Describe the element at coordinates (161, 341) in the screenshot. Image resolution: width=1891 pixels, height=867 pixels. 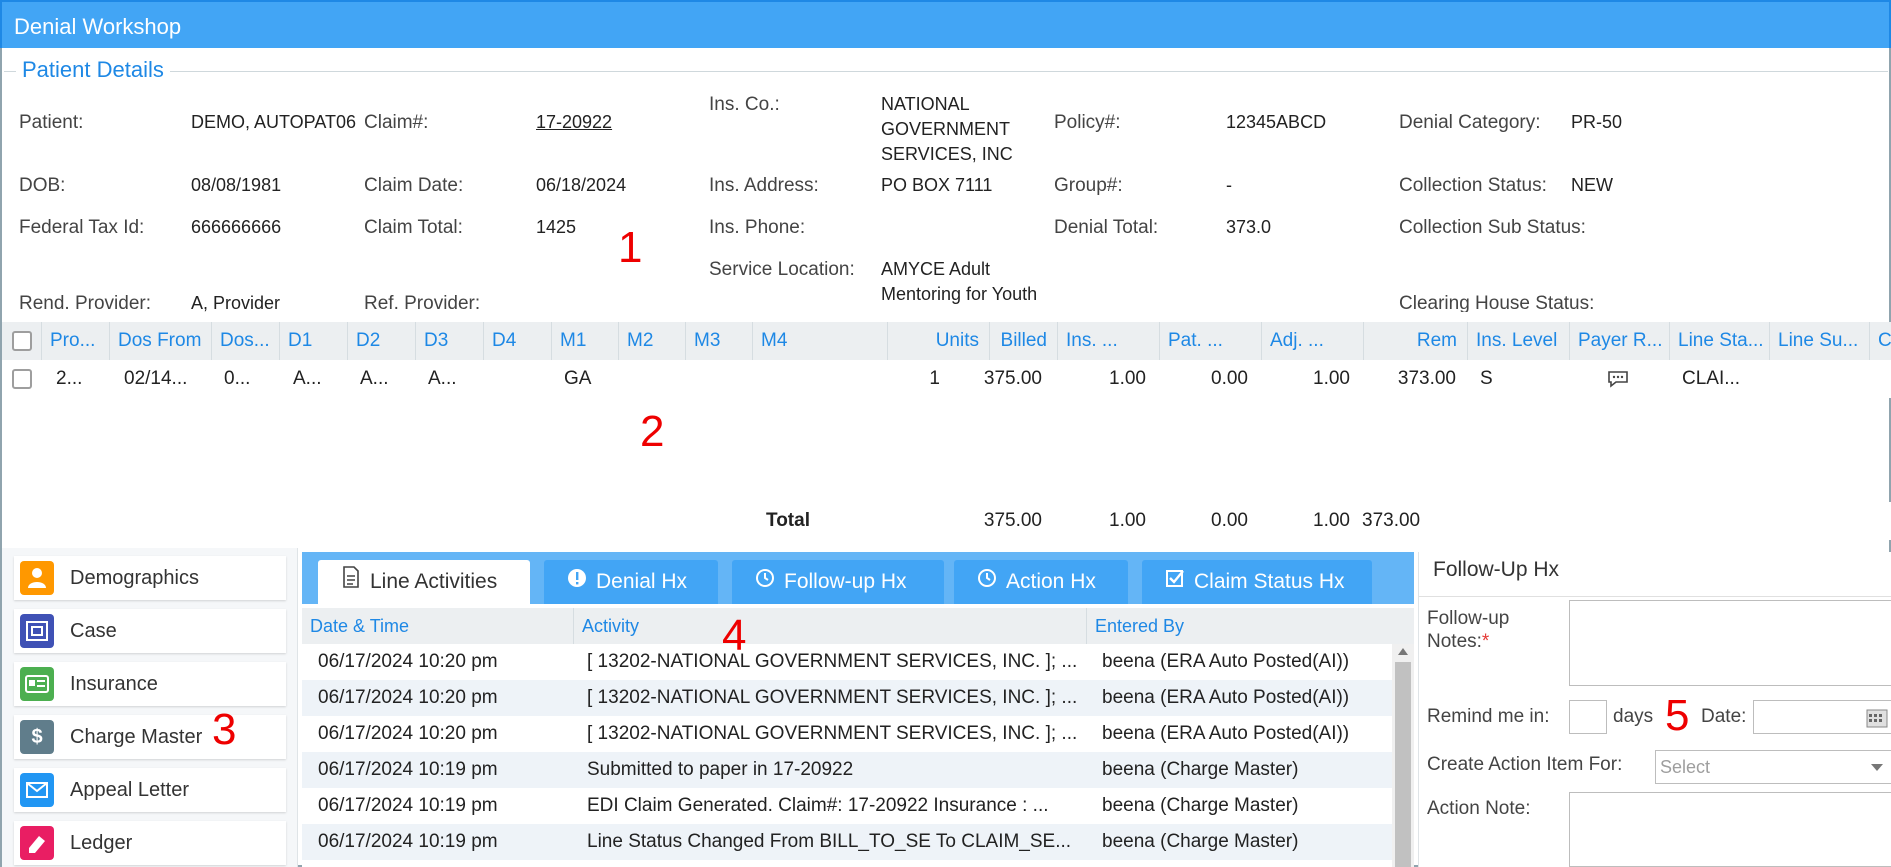
I see `col-dos-from: Dos From` at that location.